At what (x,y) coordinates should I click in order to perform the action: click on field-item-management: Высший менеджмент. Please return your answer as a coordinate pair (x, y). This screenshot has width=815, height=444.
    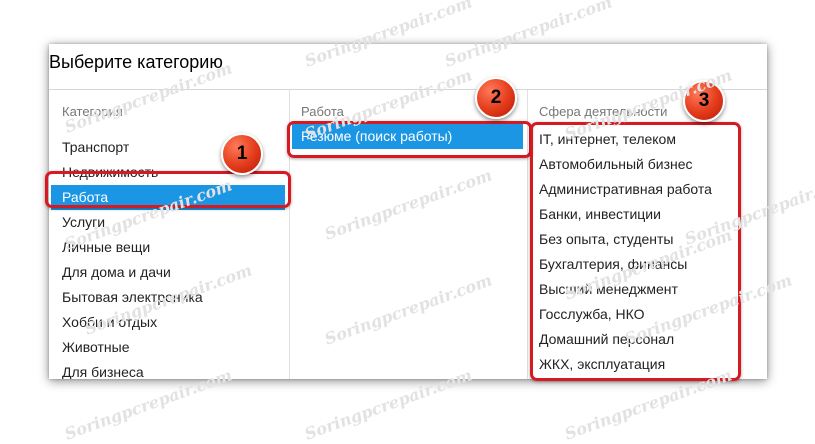
    Looking at the image, I should click on (647, 289).